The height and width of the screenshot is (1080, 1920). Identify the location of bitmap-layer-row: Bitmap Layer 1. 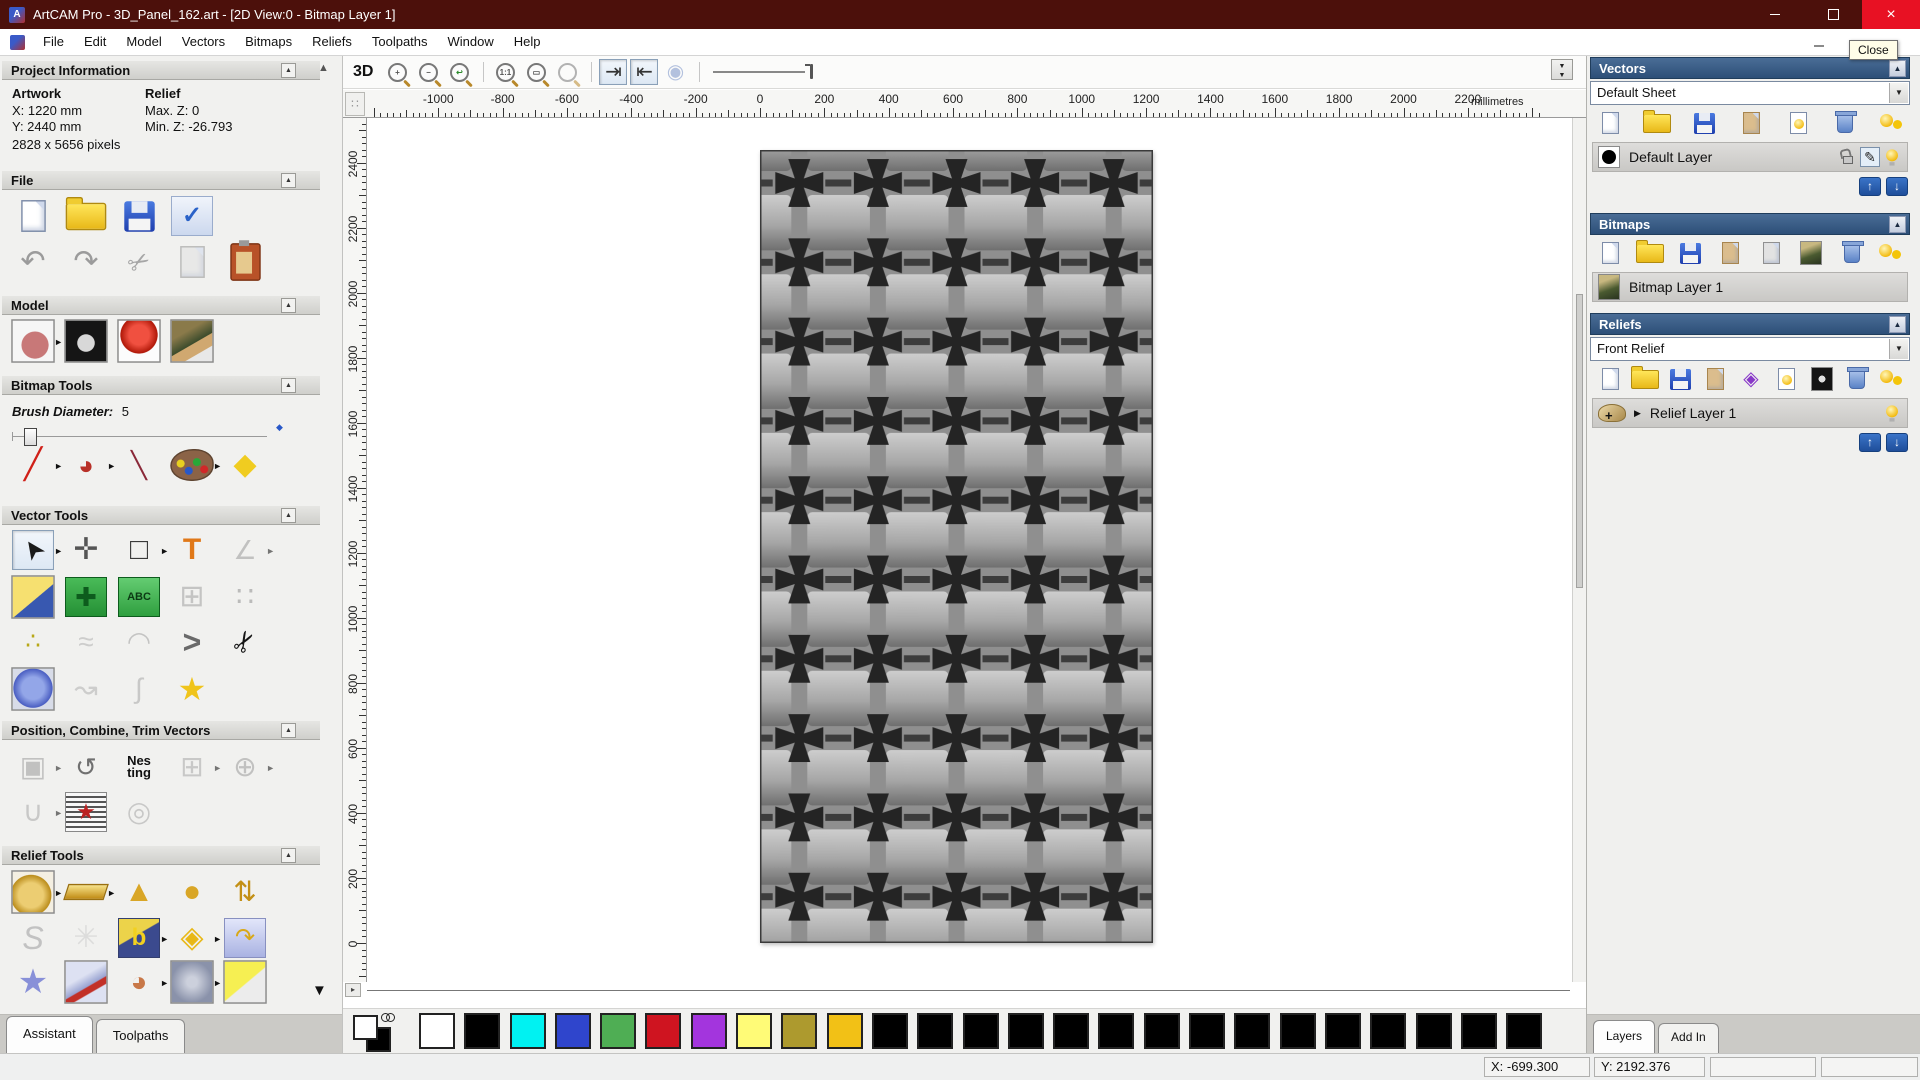
(1750, 287).